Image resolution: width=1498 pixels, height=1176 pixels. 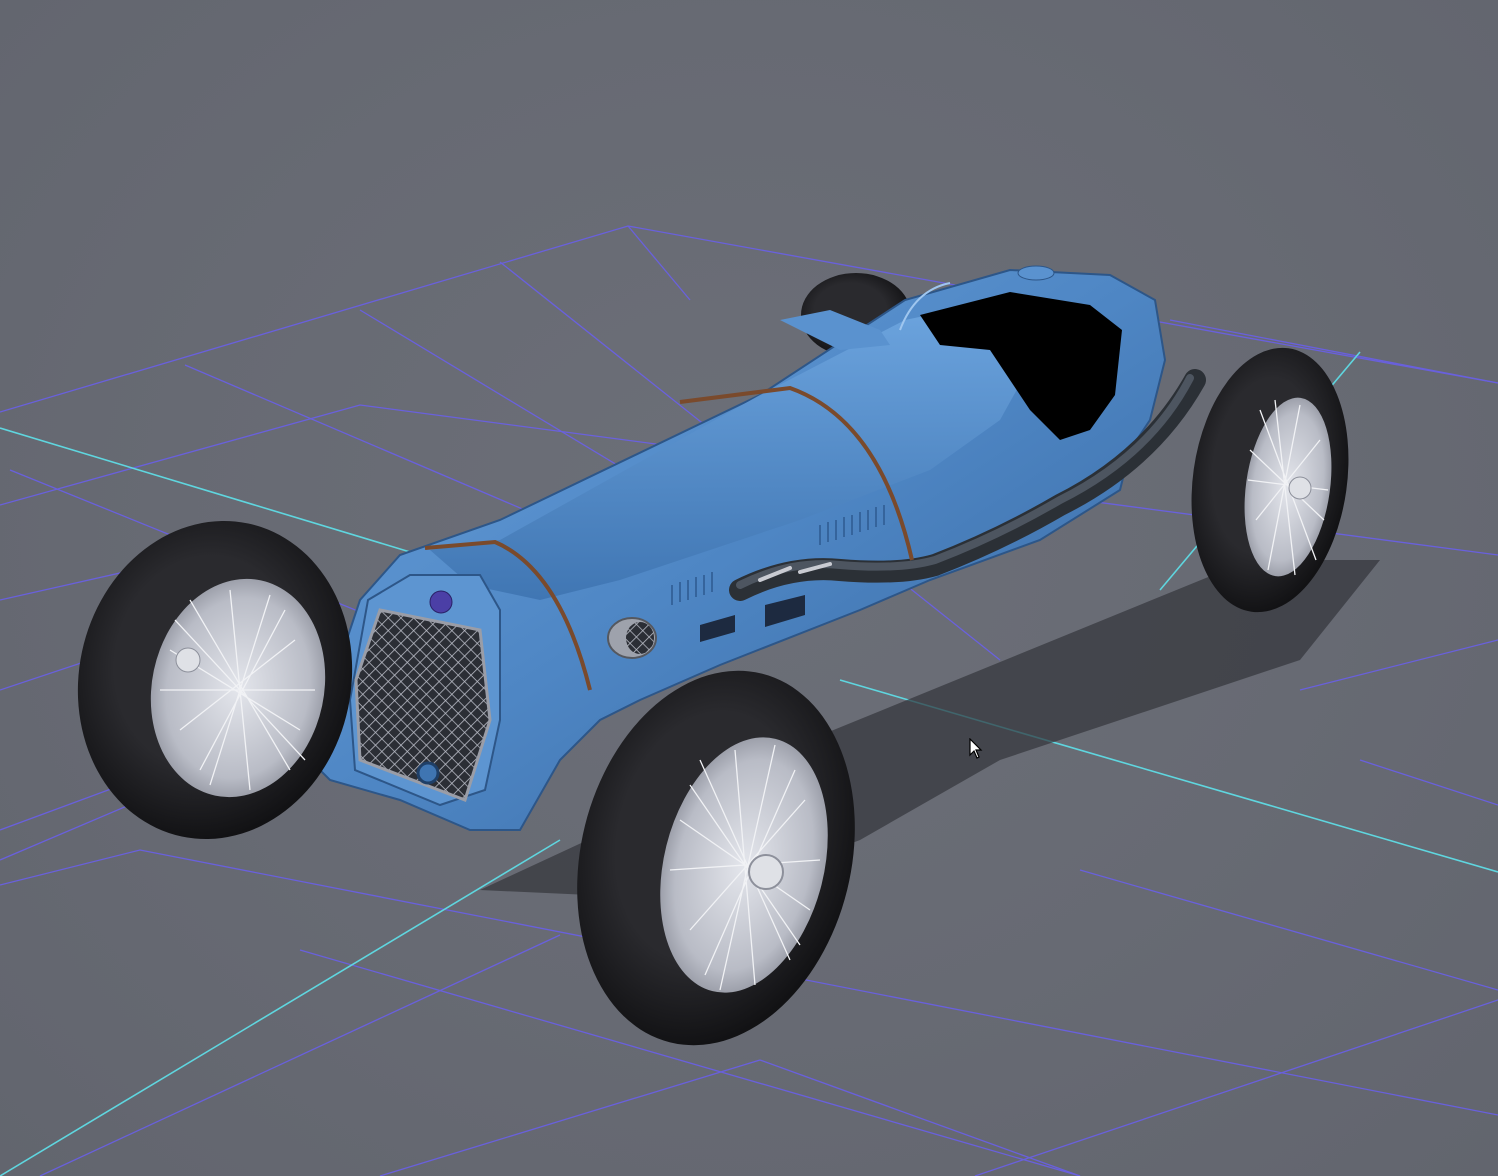 What do you see at coordinates (976, 748) in the screenshot?
I see `arrow-pointer-icon` at bounding box center [976, 748].